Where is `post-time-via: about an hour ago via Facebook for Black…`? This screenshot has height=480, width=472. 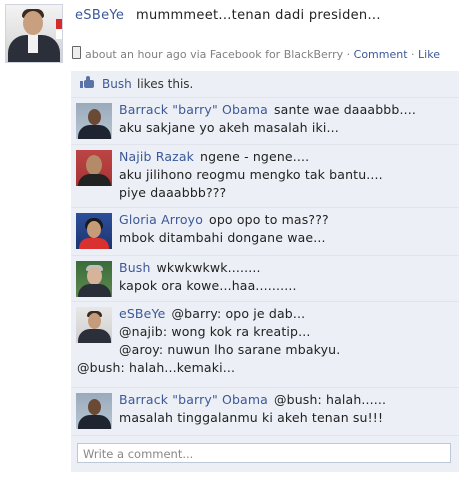
post-time-via: about an hour ago via Facebook for Black… is located at coordinates (214, 54).